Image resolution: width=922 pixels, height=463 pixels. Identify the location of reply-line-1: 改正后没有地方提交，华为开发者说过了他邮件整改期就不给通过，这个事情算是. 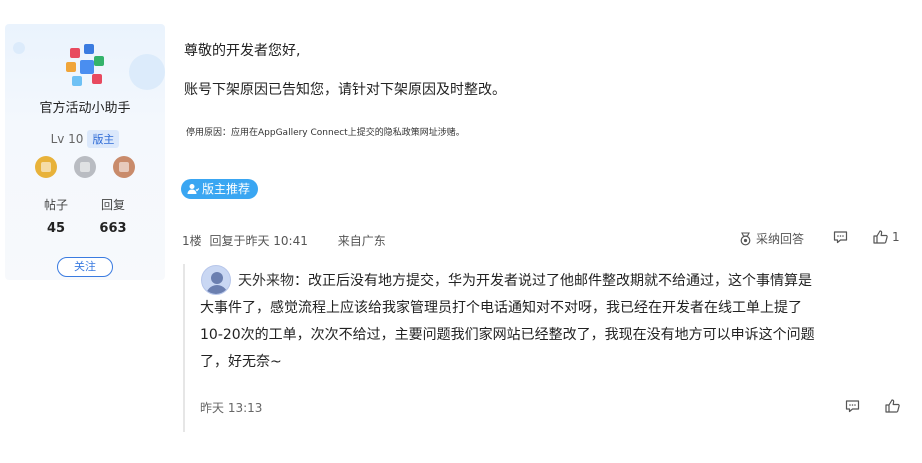
(560, 281).